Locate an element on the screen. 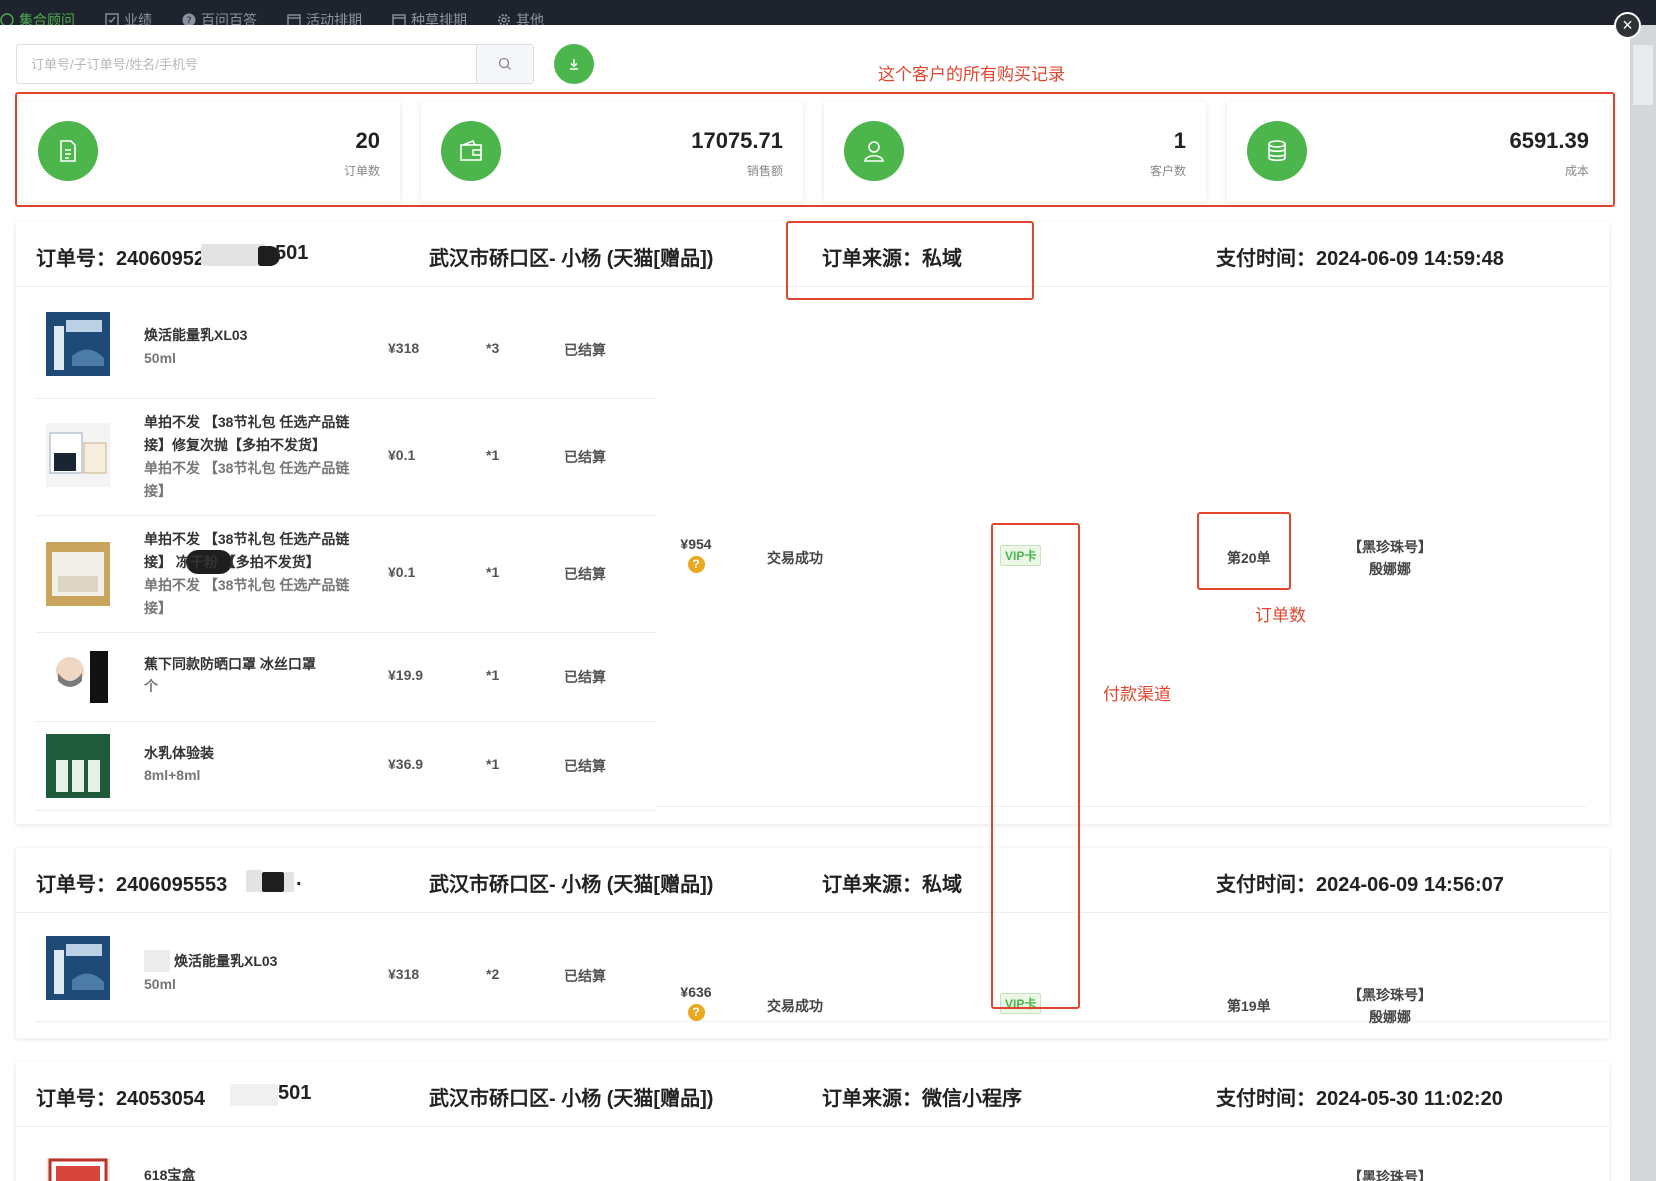 This screenshot has height=1181, width=1656. staff-account: 【黑珍珠号】 is located at coordinates (1390, 1175).